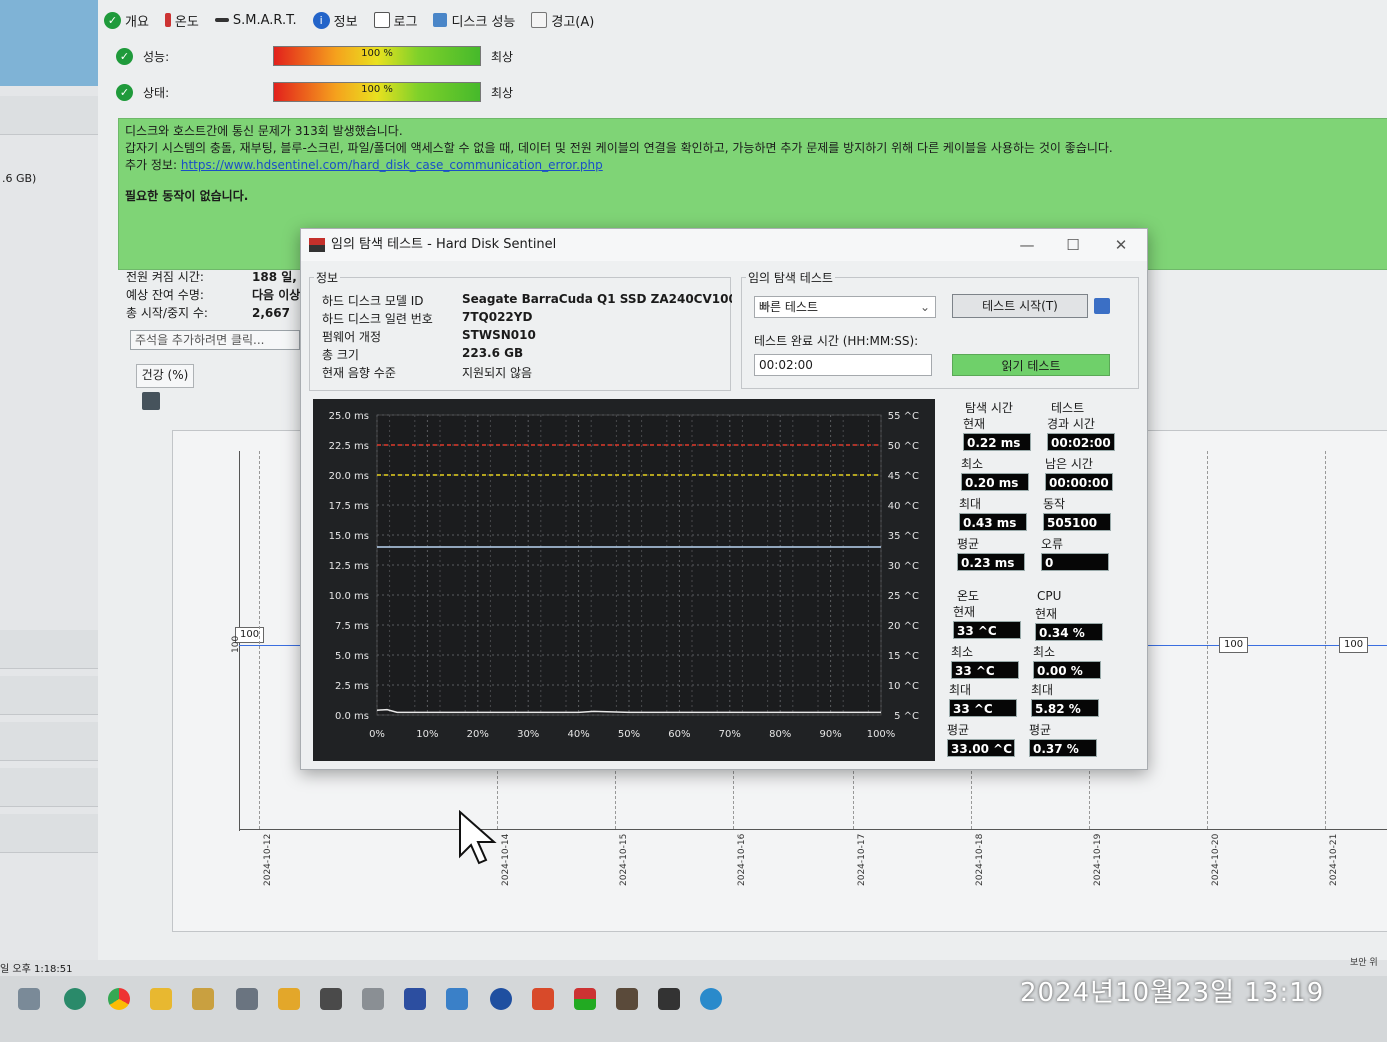  Describe the element at coordinates (1069, 632) in the screenshot. I see `cpu-current-value: 0.34 %` at that location.